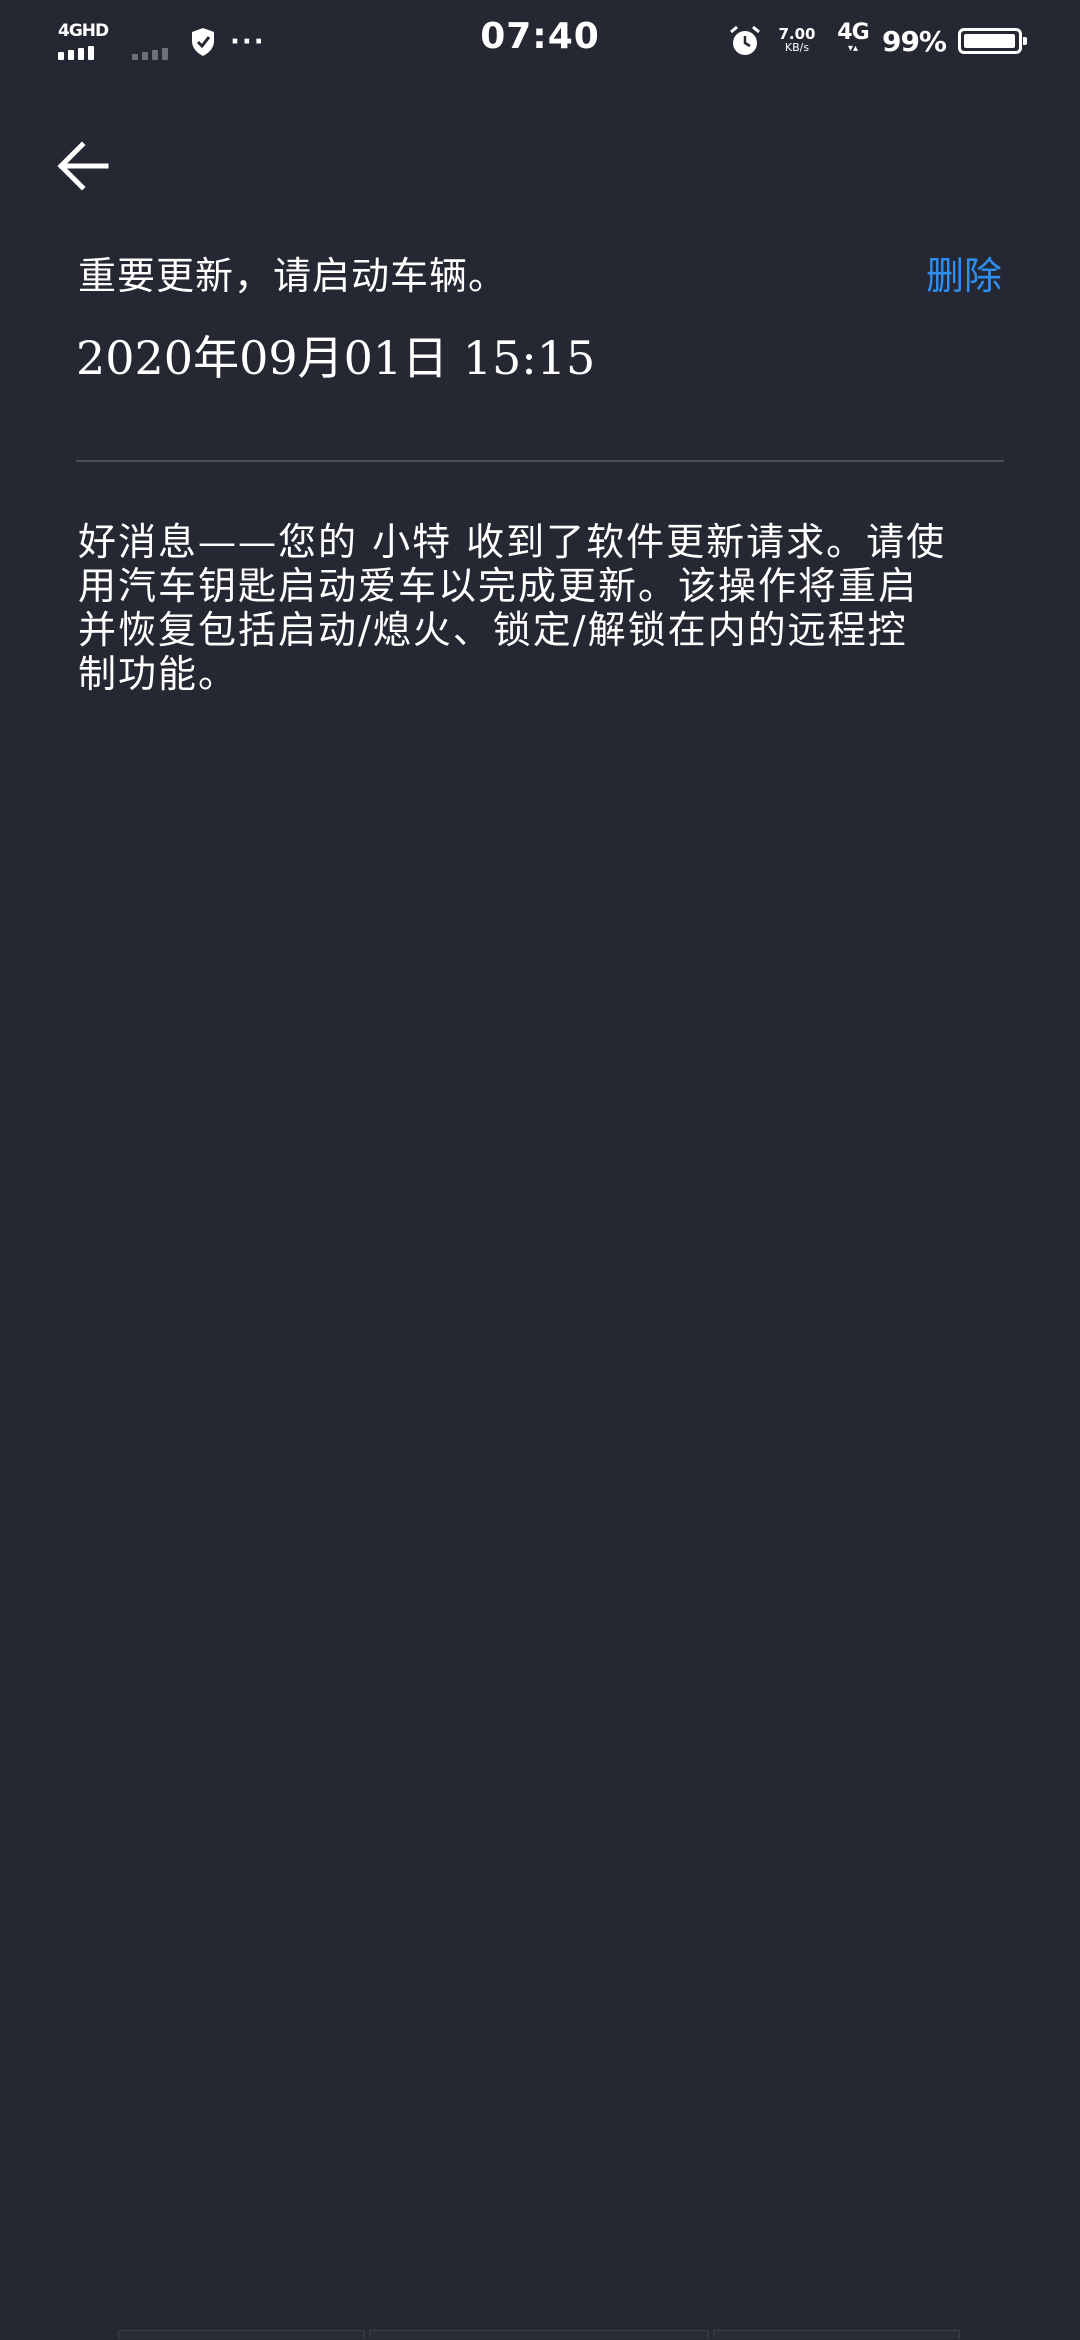  I want to click on delete-button: 删除, so click(964, 276).